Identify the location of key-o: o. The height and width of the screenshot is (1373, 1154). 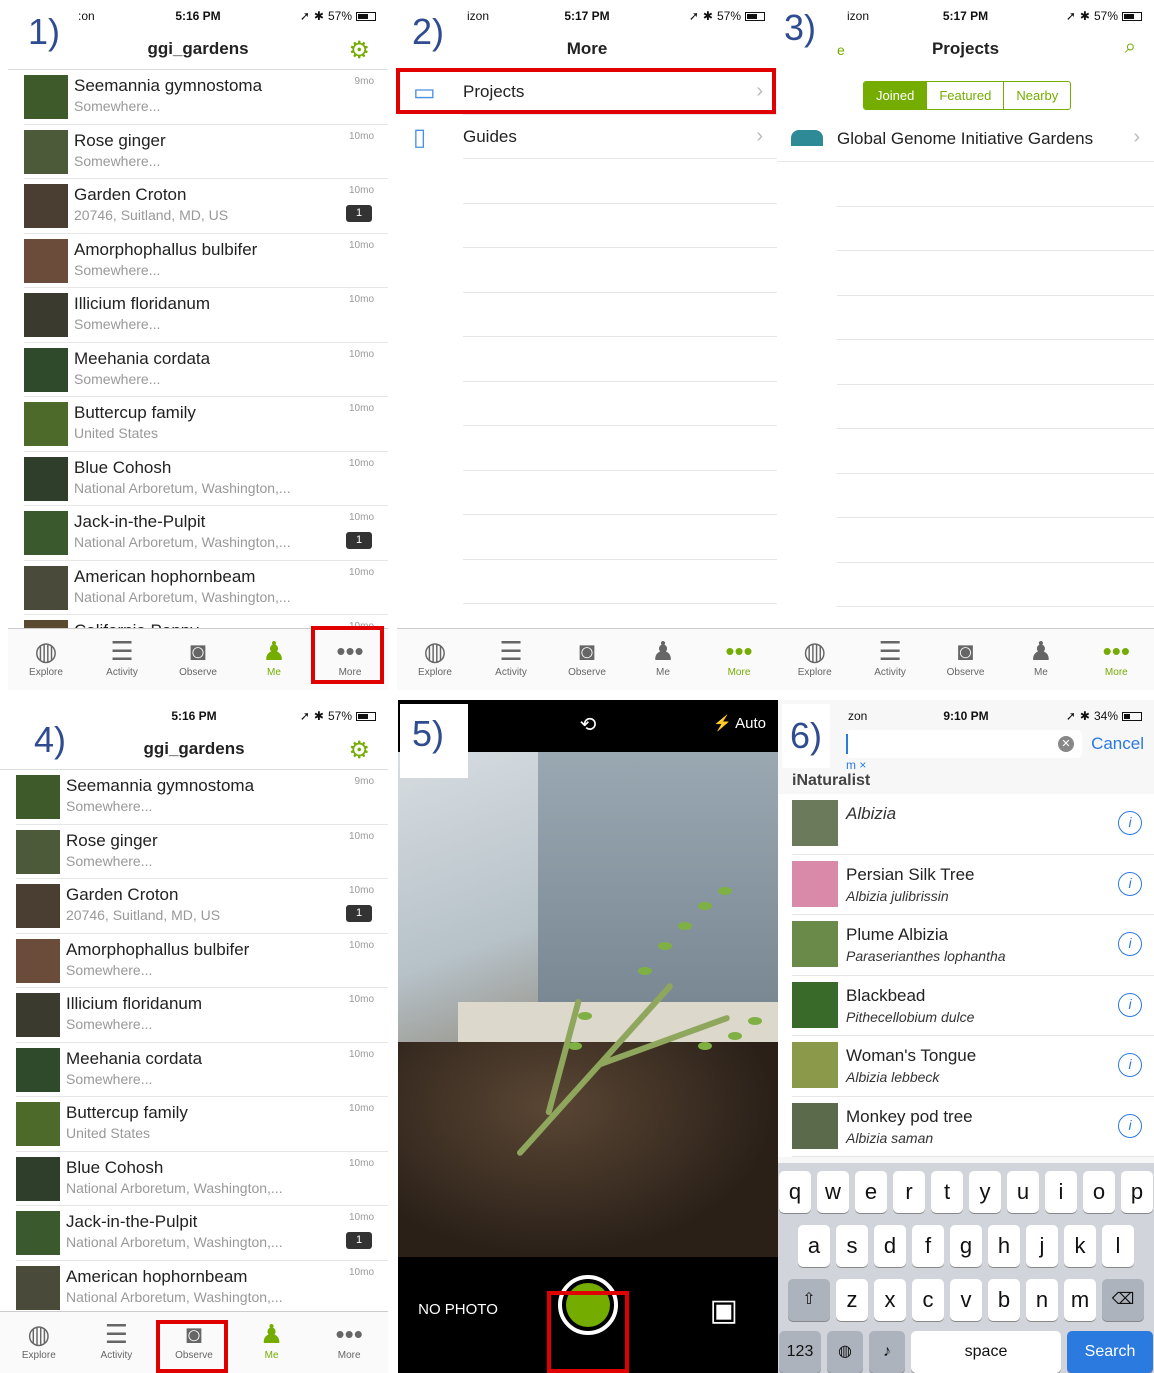
(1099, 1192).